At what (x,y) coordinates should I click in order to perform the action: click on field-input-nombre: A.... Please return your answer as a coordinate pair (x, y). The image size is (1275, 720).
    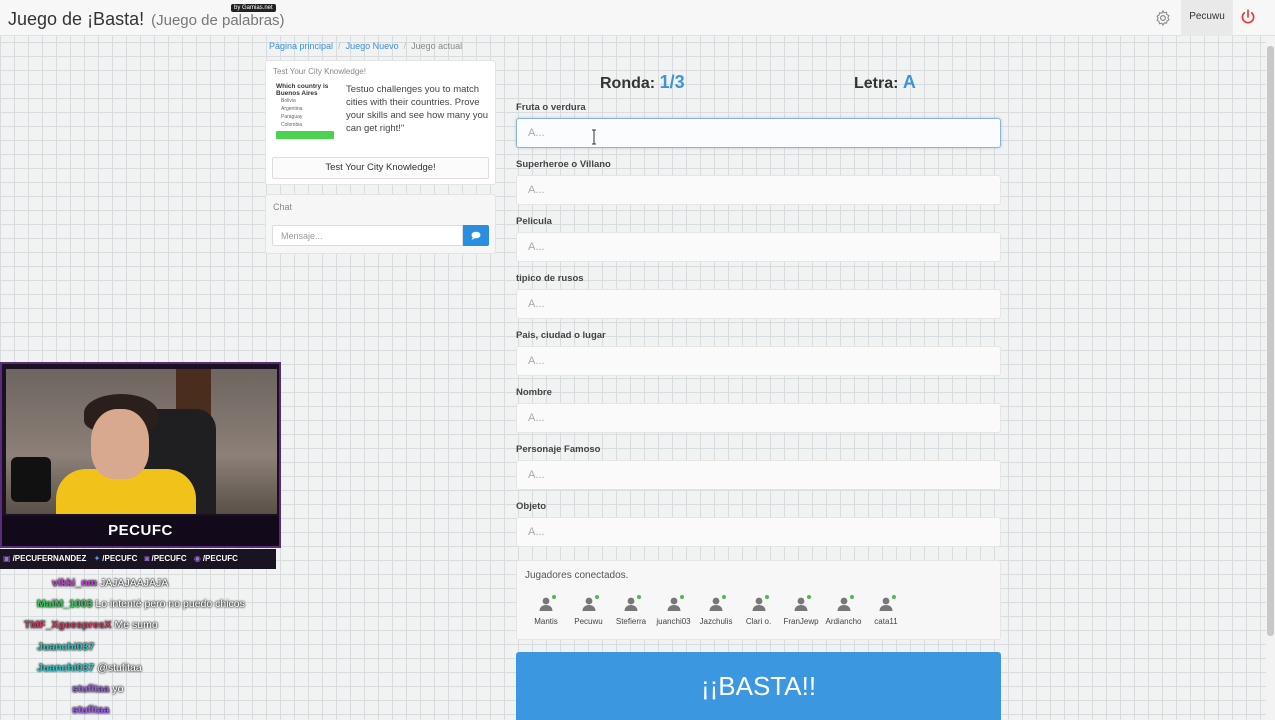
    Looking at the image, I should click on (758, 418).